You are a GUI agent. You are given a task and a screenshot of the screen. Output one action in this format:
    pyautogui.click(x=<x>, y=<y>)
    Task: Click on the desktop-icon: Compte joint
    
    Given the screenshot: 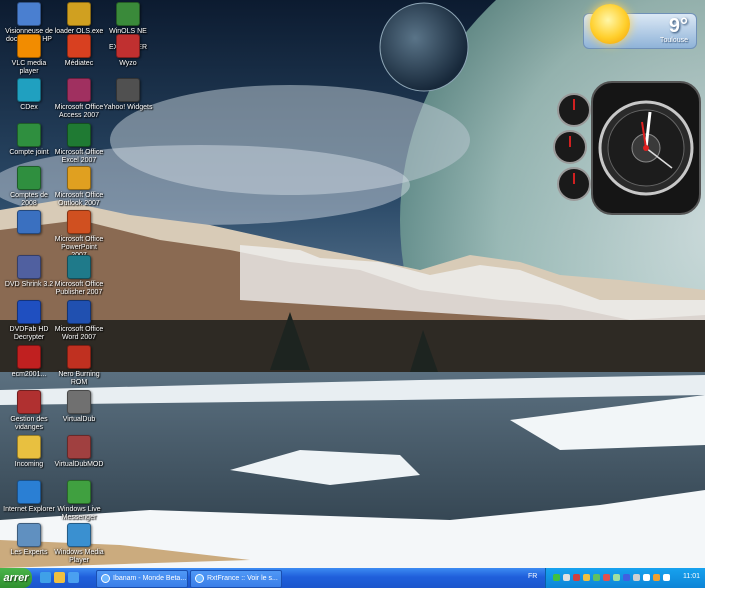 What is the action you would take?
    pyautogui.click(x=29, y=140)
    